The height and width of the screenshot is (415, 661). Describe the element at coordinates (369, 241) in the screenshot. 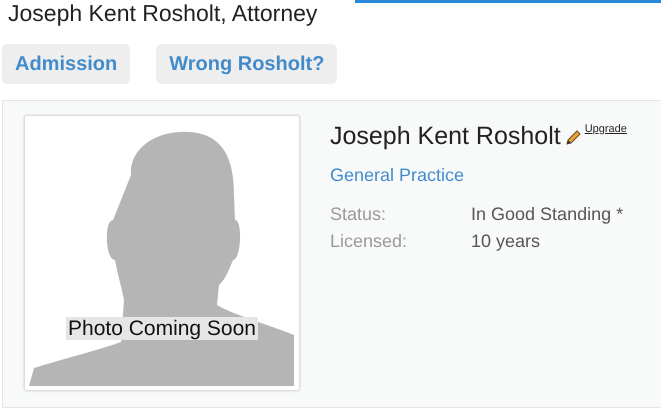

I see `detail-label: Licensed:` at that location.